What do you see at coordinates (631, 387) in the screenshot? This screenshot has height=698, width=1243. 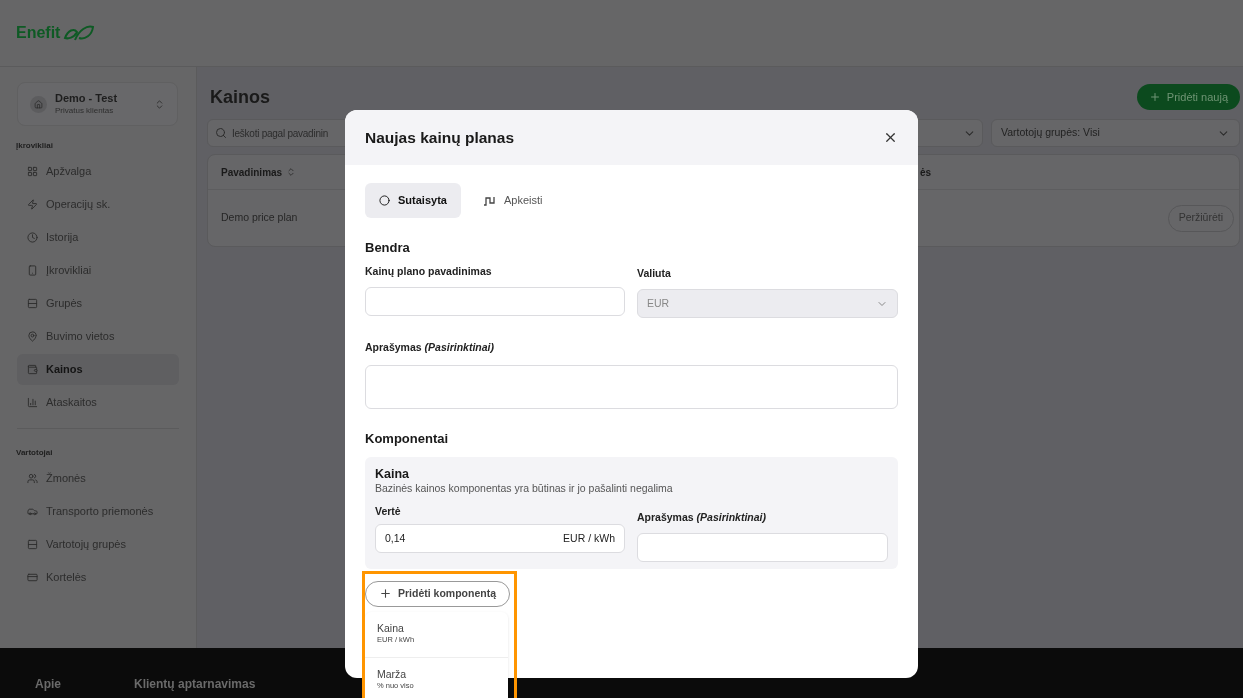 I see `textarea-field` at bounding box center [631, 387].